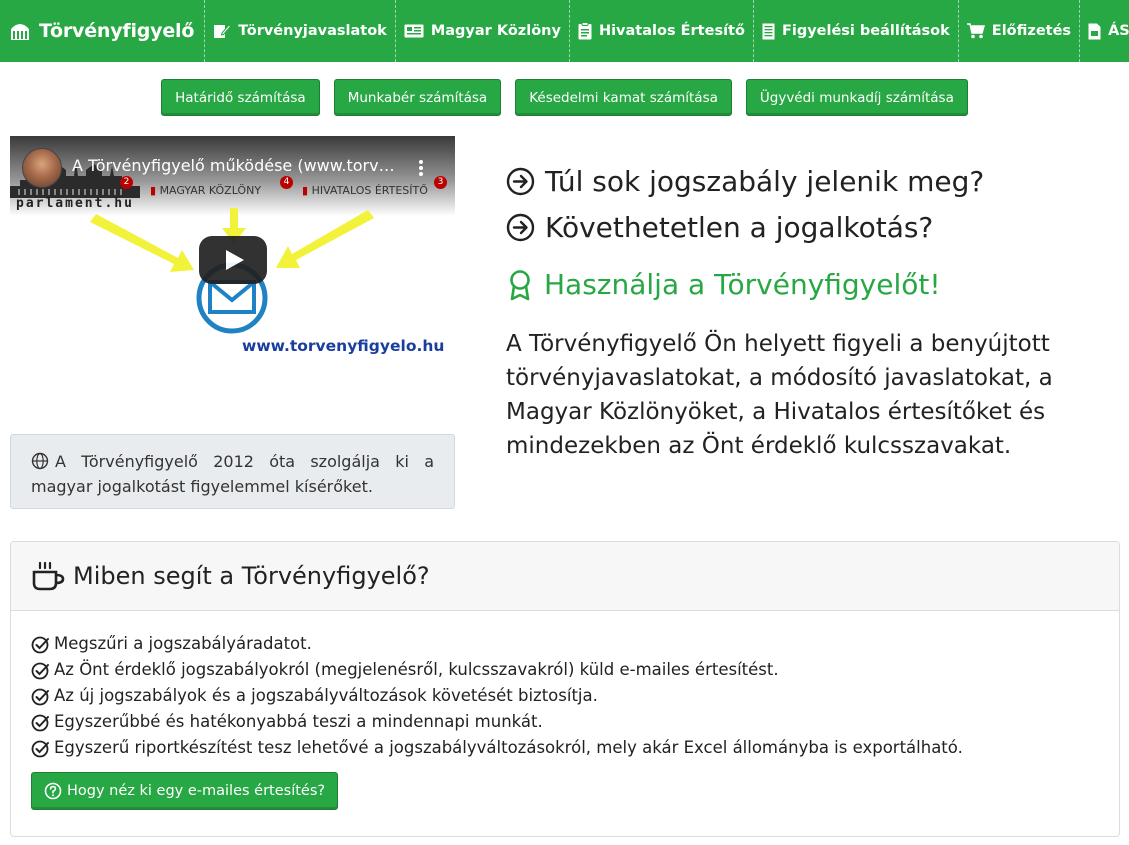 Image resolution: width=1129 pixels, height=845 pixels. Describe the element at coordinates (312, 31) in the screenshot. I see `nav-label: Törvényjavaslatok` at that location.